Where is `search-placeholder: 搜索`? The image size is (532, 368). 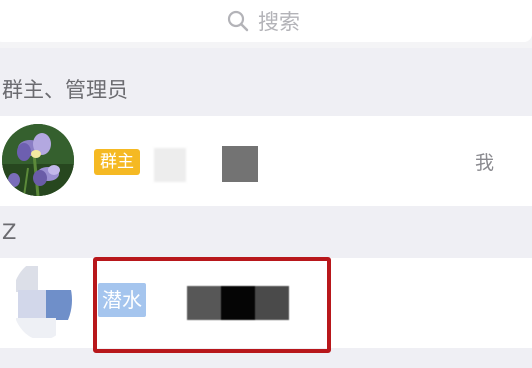
search-placeholder: 搜索 is located at coordinates (279, 22).